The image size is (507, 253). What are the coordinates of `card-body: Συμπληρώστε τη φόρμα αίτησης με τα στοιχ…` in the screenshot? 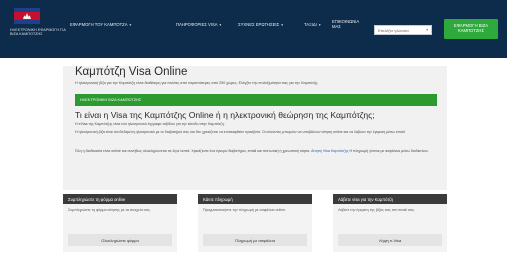 It's located at (109, 210).